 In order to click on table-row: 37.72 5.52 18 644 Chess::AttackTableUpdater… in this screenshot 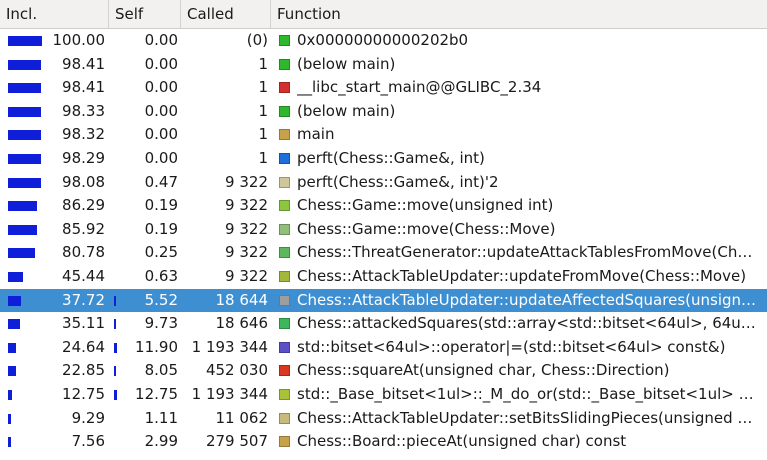, I will do `click(383, 300)`.